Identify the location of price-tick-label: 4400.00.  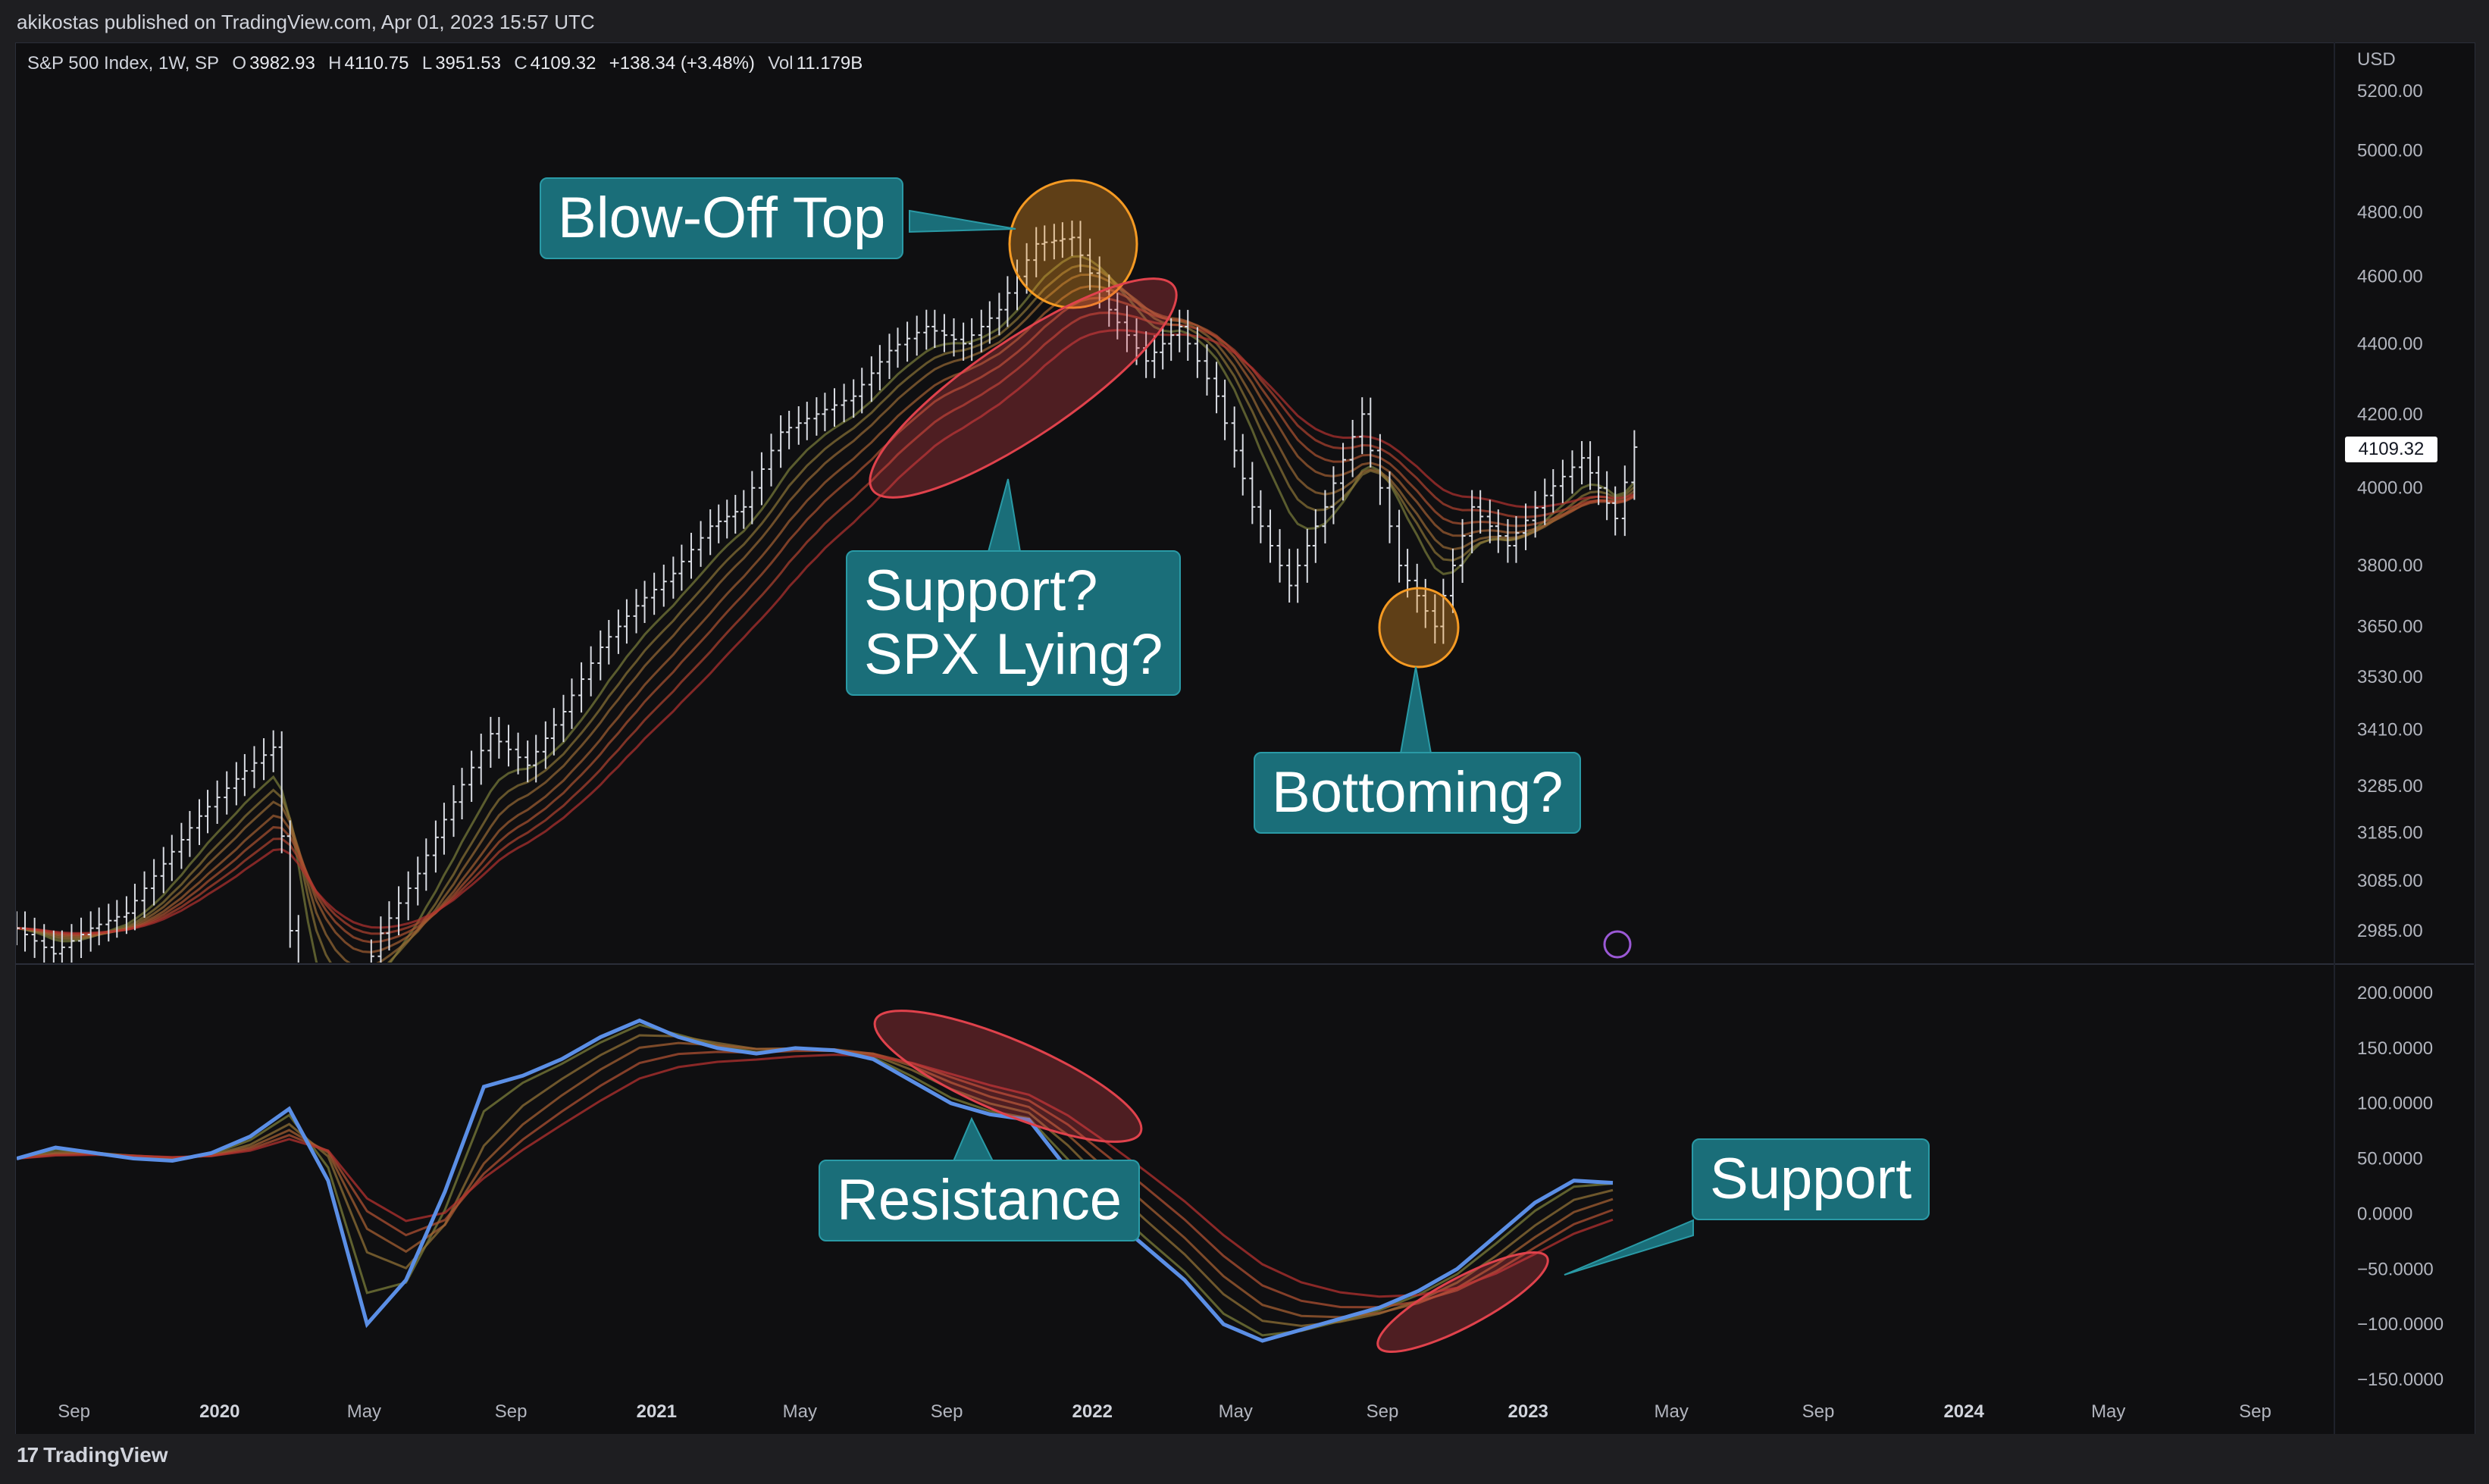
(2390, 343).